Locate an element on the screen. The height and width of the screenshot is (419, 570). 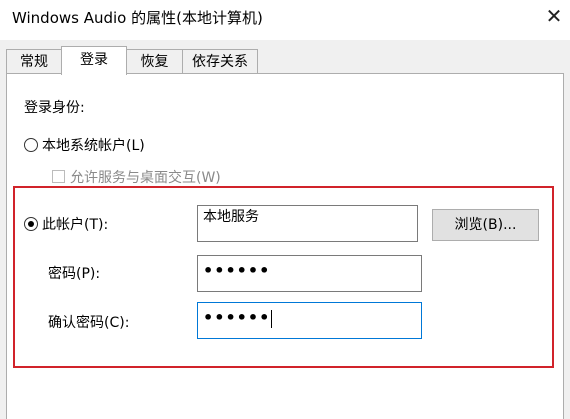
interact-desktop-checkbox is located at coordinates (58, 176).